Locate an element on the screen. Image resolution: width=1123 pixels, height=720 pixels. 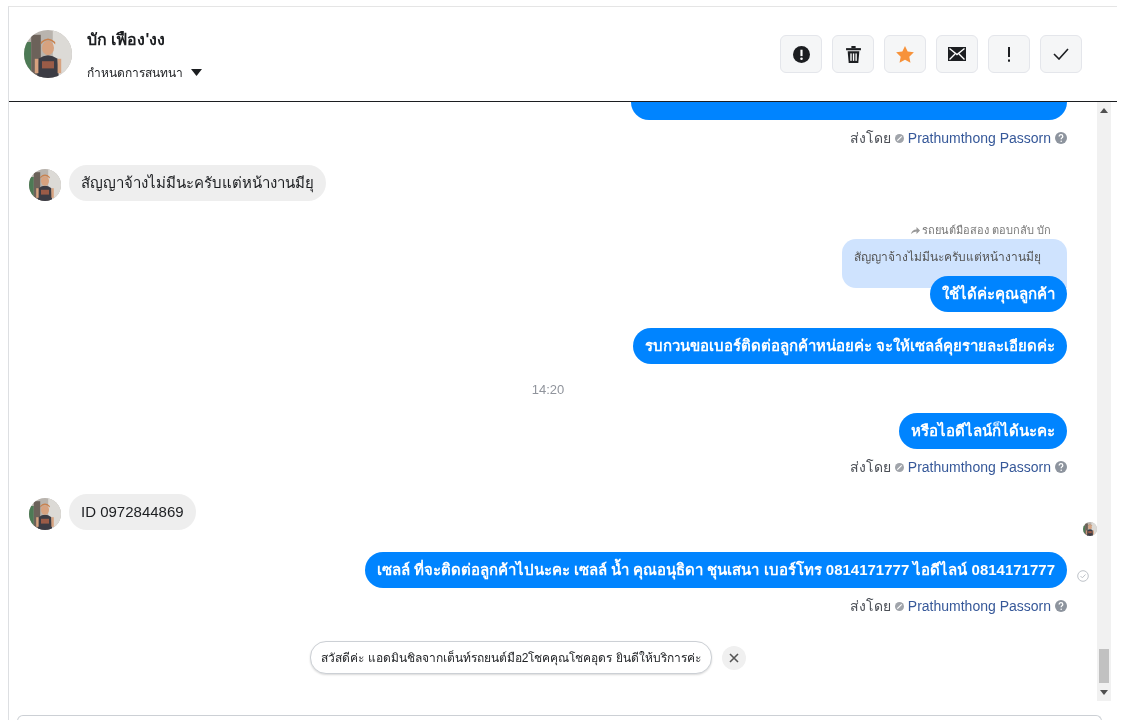
close-button is located at coordinates (733, 657).